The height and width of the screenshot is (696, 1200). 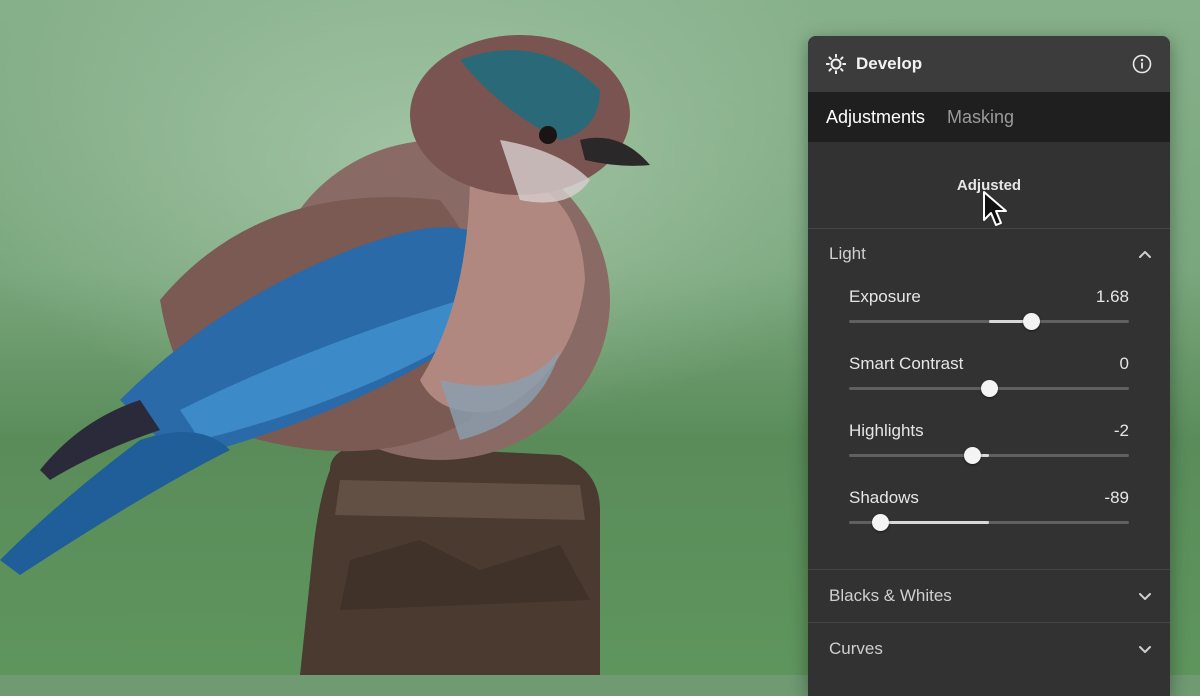 I want to click on slider-smart-contrast: Smart Contrast 0, so click(x=989, y=387).